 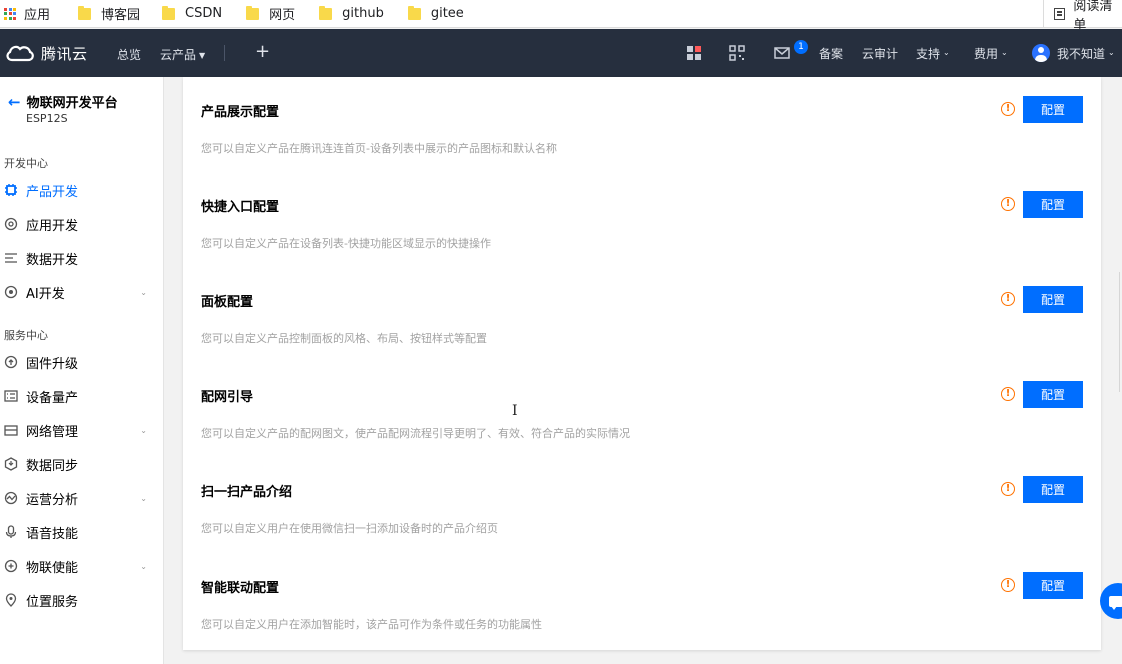 I want to click on chip-icon, so click(x=11, y=190).